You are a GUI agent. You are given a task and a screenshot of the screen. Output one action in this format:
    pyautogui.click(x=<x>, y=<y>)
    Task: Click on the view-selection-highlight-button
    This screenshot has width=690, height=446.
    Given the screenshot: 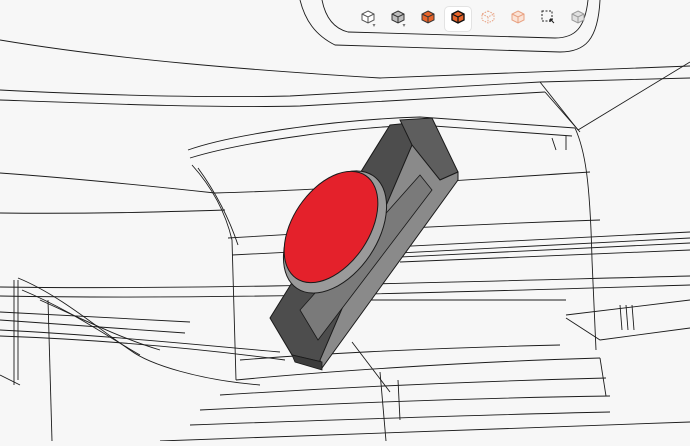 What is the action you would take?
    pyautogui.click(x=458, y=19)
    